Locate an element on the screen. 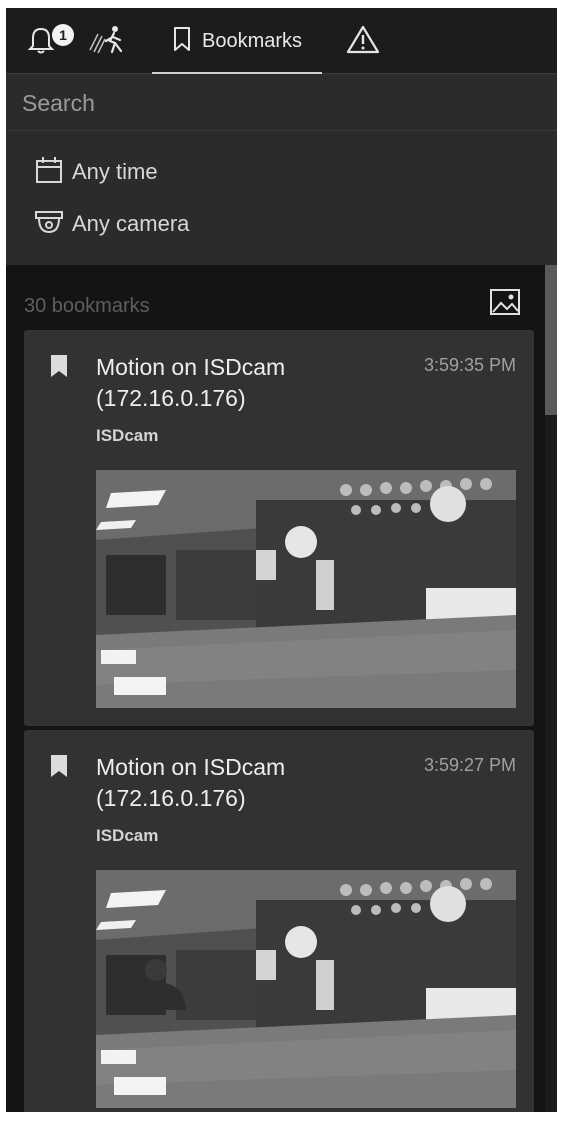  time-filter-label: Any time is located at coordinates (115, 171).